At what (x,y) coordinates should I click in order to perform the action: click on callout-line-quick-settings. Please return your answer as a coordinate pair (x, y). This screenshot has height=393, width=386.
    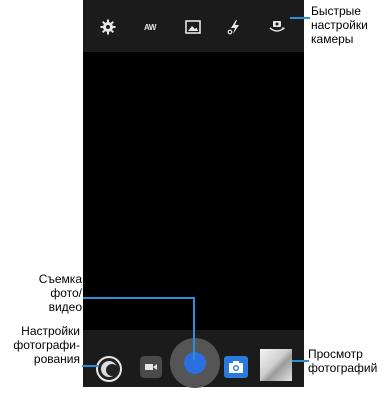
    Looking at the image, I should click on (300, 18).